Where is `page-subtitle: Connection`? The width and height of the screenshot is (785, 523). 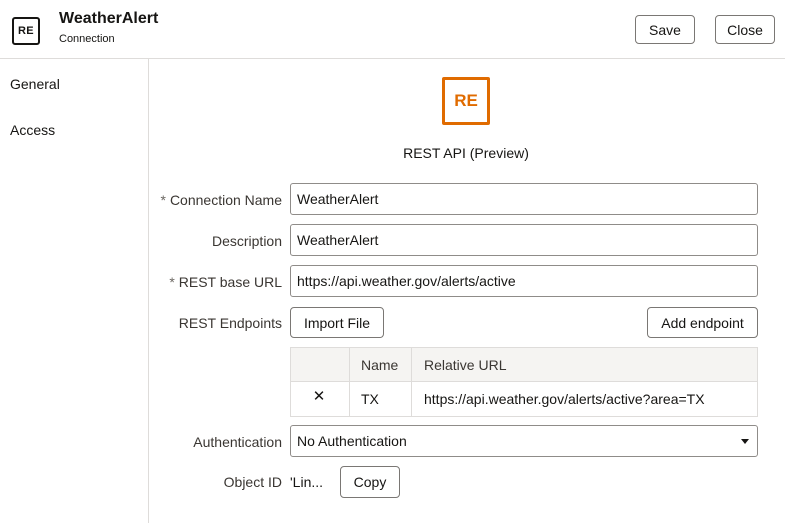
page-subtitle: Connection is located at coordinates (87, 39).